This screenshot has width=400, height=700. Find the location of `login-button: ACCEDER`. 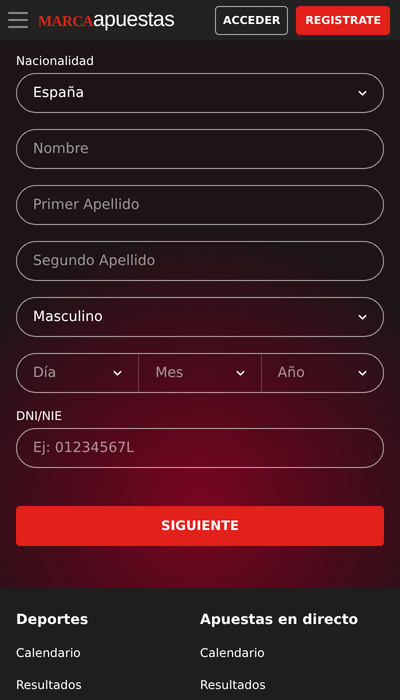

login-button: ACCEDER is located at coordinates (251, 20).